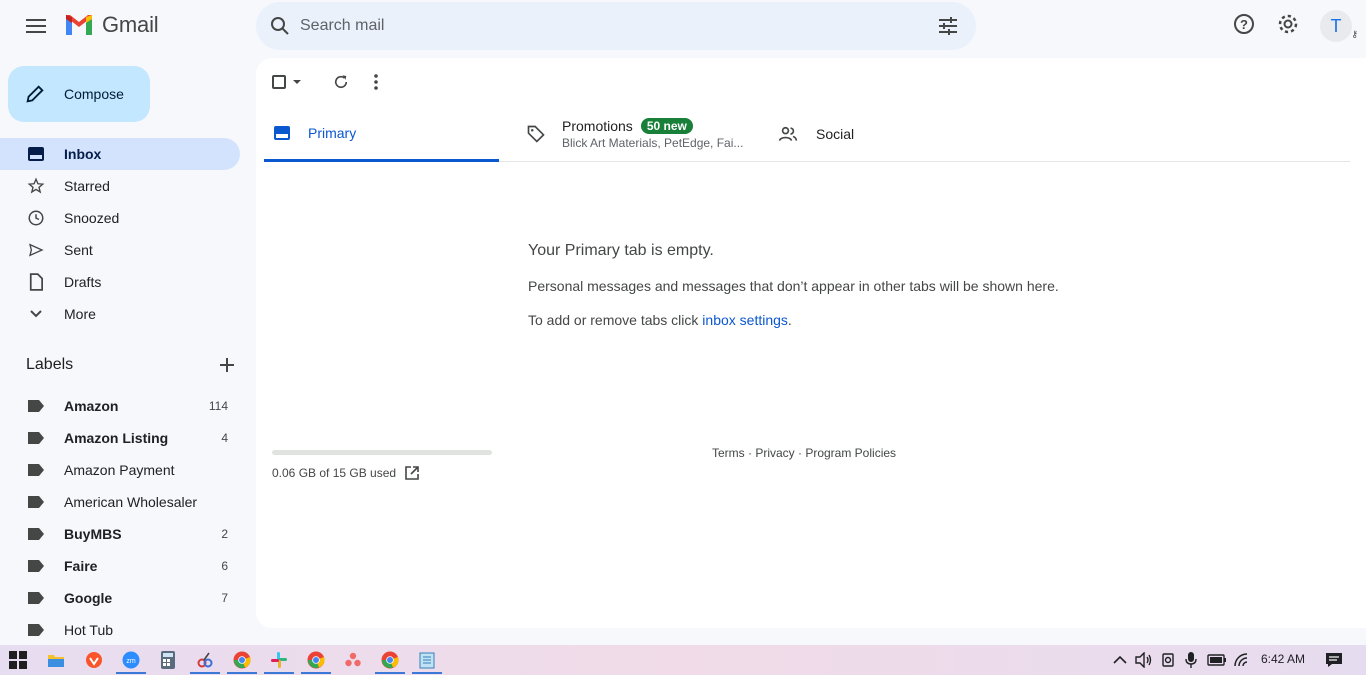 The width and height of the screenshot is (1366, 675). I want to click on sidebar-item-more: More, so click(120, 314).